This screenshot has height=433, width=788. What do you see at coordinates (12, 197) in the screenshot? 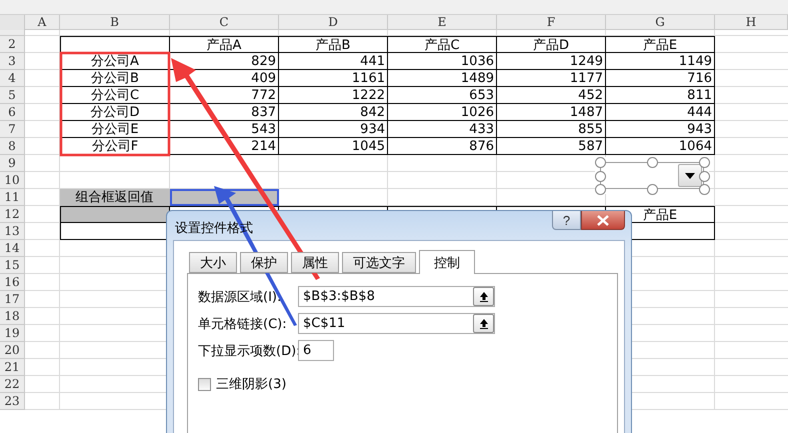
I see `row-header: 11` at bounding box center [12, 197].